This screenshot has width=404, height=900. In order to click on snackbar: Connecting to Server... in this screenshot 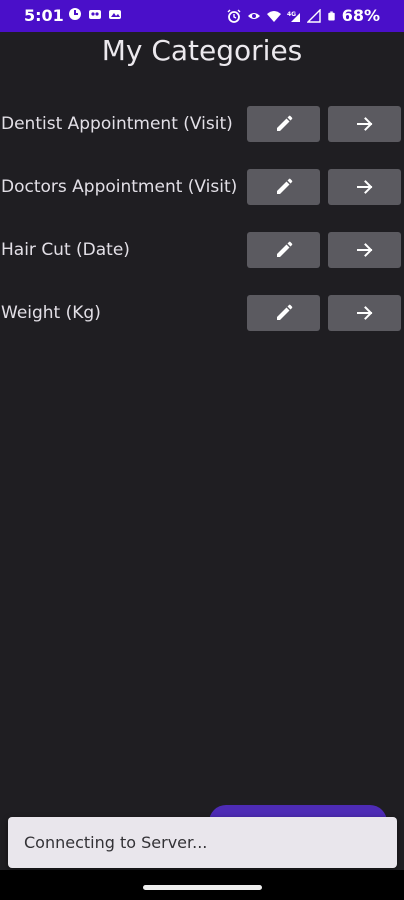, I will do `click(202, 842)`.